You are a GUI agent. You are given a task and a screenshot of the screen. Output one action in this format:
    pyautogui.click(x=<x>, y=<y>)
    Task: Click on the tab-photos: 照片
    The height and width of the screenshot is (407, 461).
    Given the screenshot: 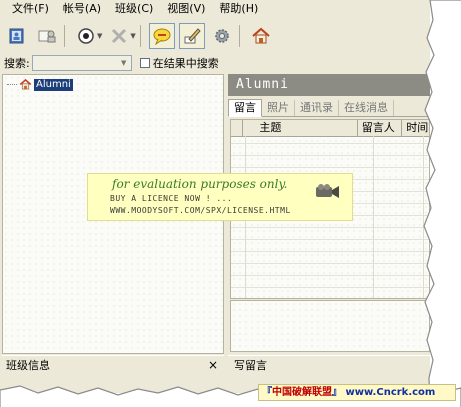 What is the action you would take?
    pyautogui.click(x=278, y=108)
    